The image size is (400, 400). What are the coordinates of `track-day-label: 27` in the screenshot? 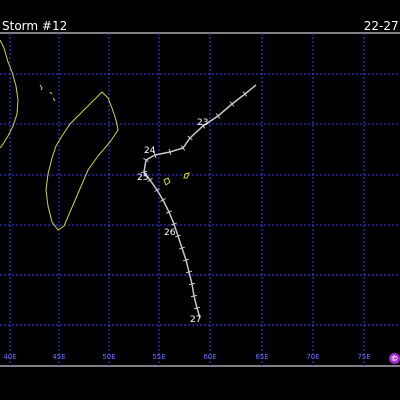 It's located at (196, 320).